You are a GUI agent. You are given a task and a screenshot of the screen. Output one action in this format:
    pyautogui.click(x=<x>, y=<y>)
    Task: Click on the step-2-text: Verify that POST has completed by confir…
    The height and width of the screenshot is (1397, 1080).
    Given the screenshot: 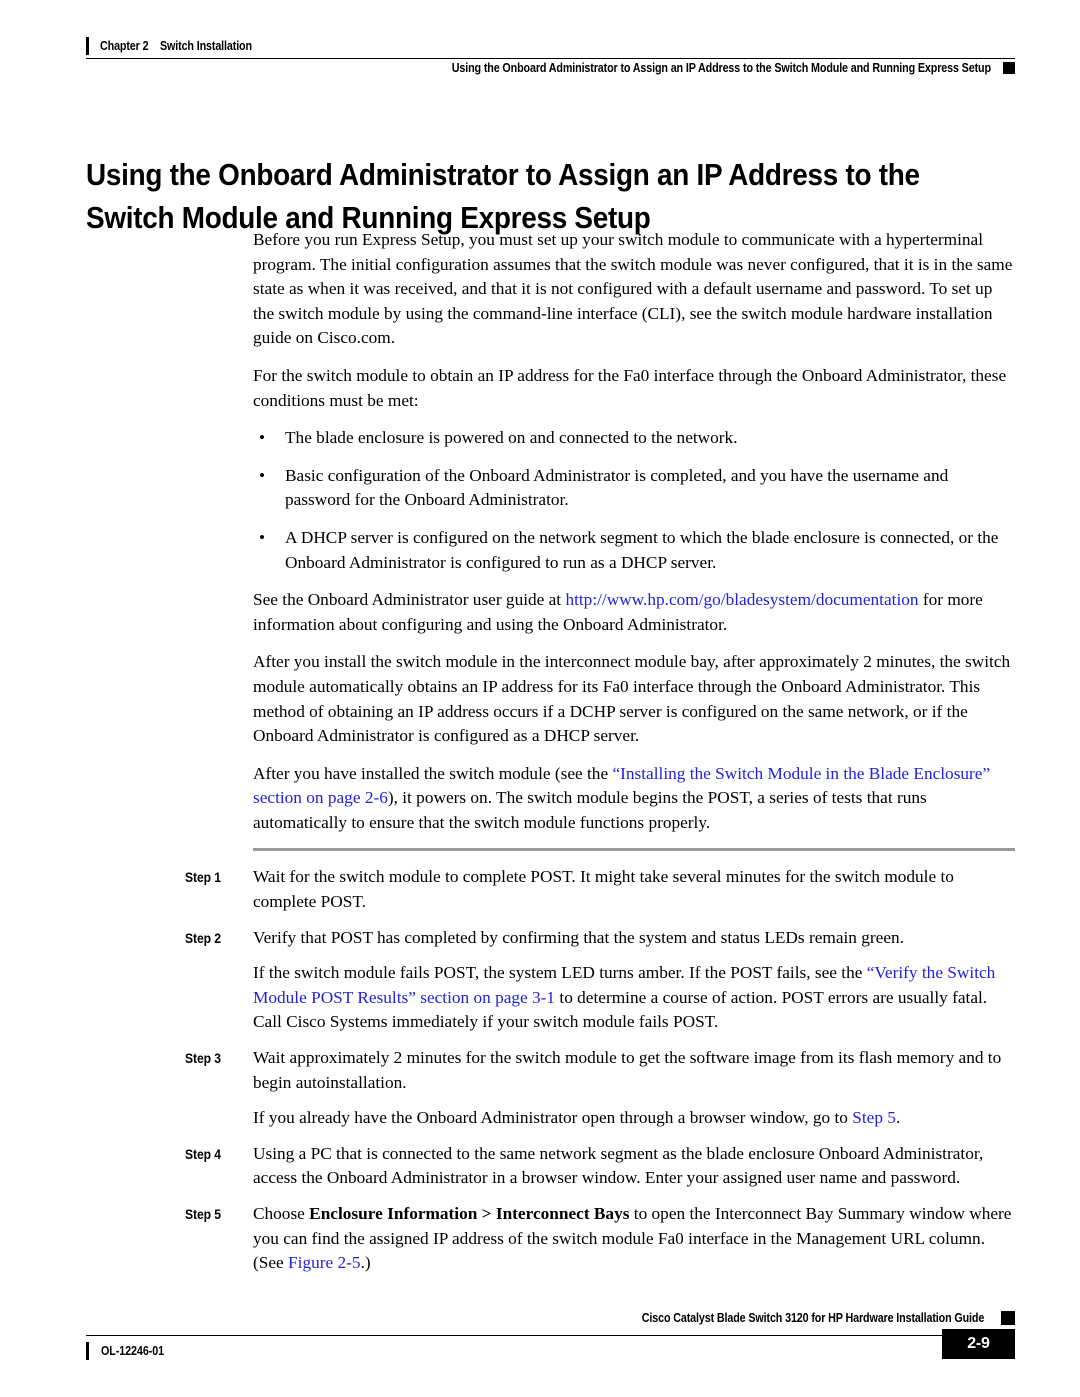 What is the action you would take?
    pyautogui.click(x=578, y=937)
    